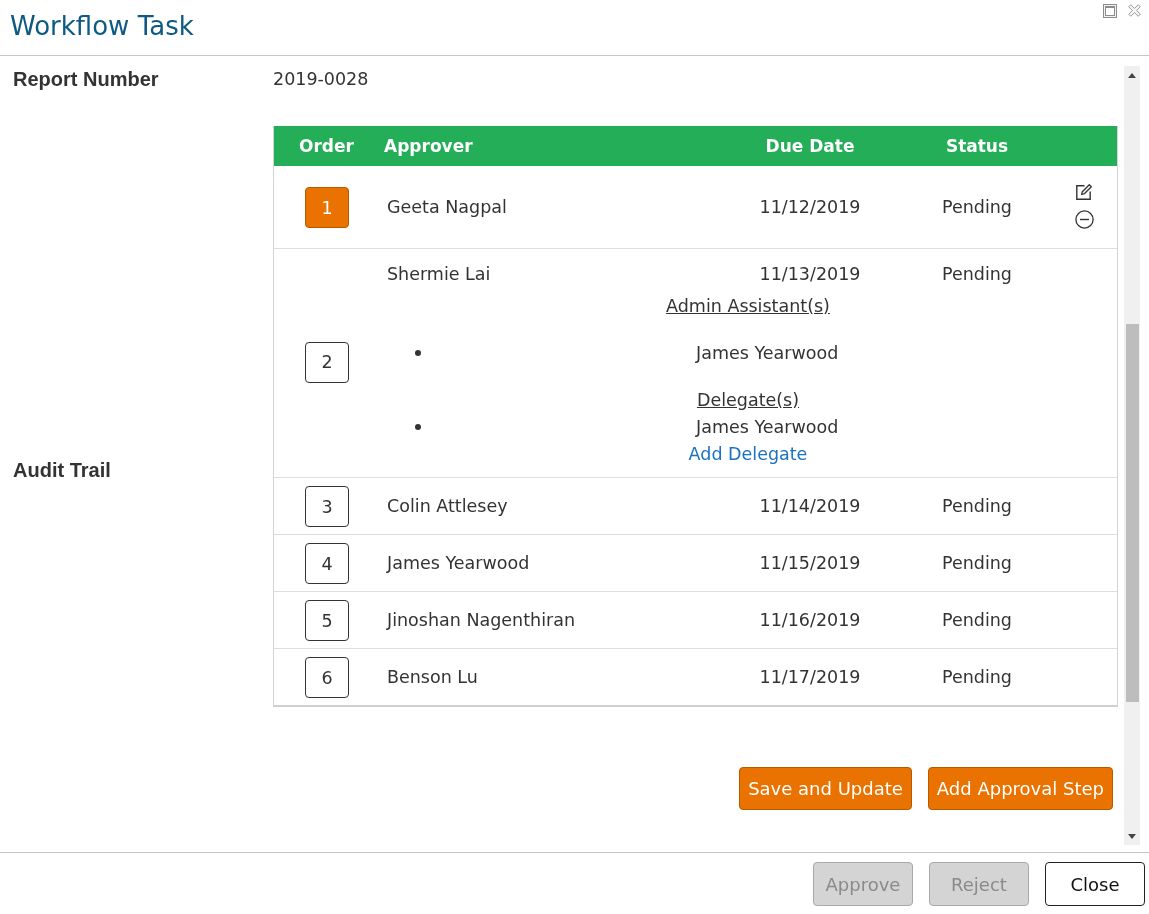 This screenshot has width=1149, height=914. I want to click on add-delegate-link: Add Delegate, so click(748, 454).